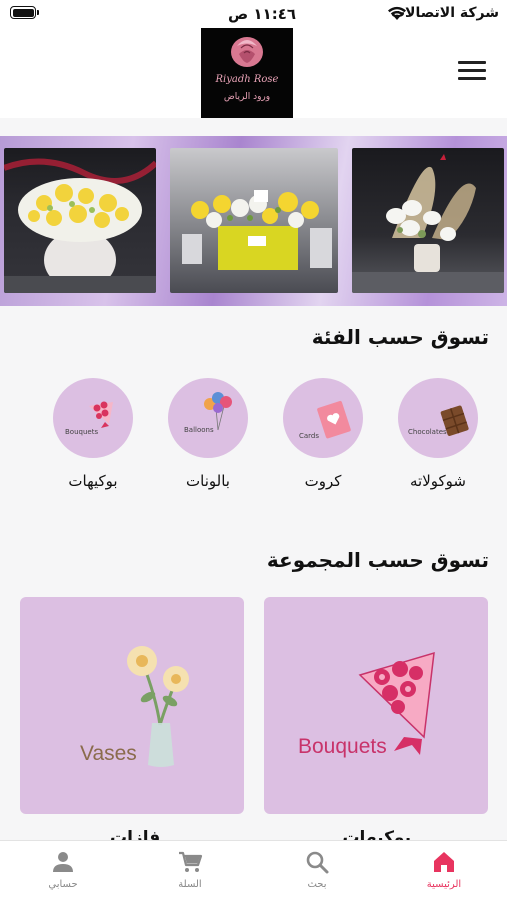 The height and width of the screenshot is (900, 507). I want to click on balloons-icon, so click(218, 411).